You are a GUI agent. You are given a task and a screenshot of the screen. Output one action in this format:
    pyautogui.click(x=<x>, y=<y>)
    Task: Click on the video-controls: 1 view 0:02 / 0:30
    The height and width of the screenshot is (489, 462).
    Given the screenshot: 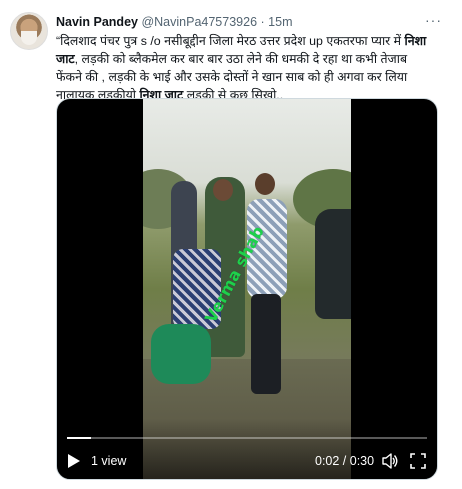 What is the action you would take?
    pyautogui.click(x=247, y=461)
    